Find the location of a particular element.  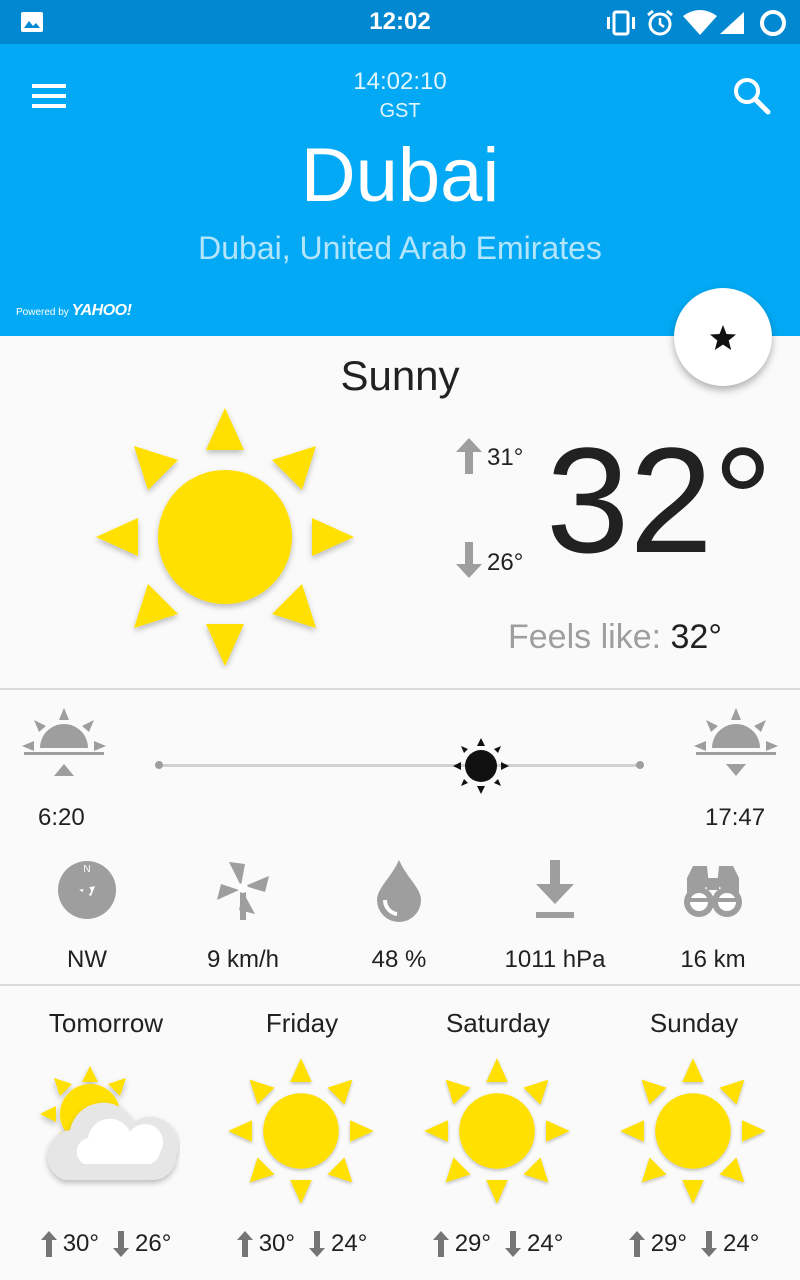

binoculars-icon is located at coordinates (713, 891).